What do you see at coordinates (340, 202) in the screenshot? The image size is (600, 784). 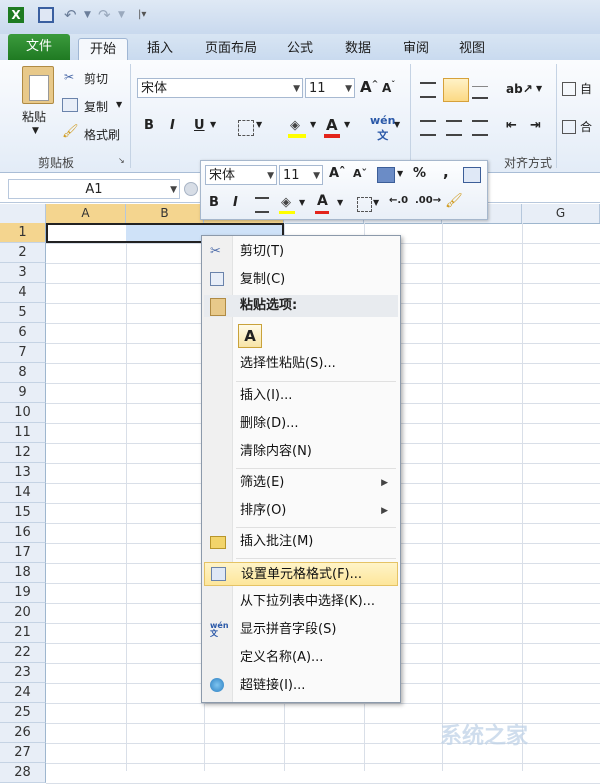 I see `mini-font-color-dropdown-icon: ▼` at bounding box center [340, 202].